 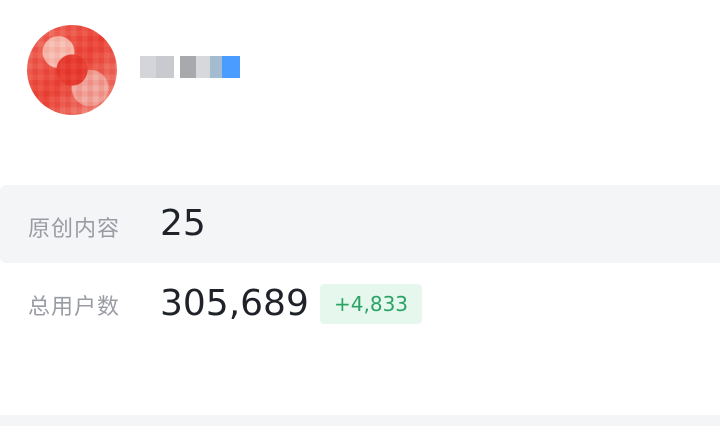 What do you see at coordinates (360, 420) in the screenshot?
I see `bottom-divider` at bounding box center [360, 420].